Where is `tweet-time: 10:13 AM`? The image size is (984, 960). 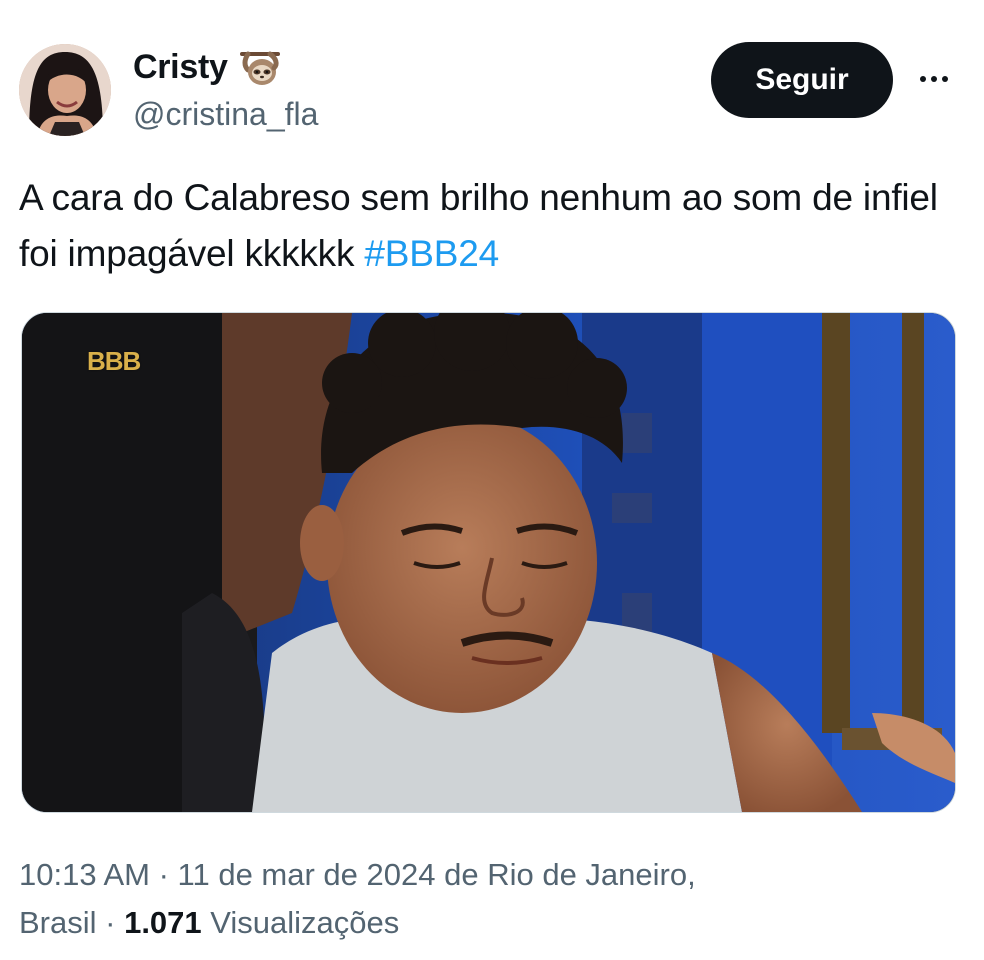
tweet-time: 10:13 AM is located at coordinates (84, 874).